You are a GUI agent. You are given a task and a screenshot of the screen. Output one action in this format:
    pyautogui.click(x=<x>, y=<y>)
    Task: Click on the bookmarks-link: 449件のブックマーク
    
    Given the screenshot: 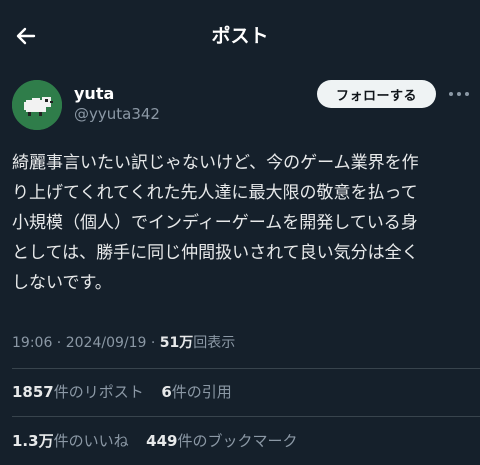 What is the action you would take?
    pyautogui.click(x=221, y=441)
    